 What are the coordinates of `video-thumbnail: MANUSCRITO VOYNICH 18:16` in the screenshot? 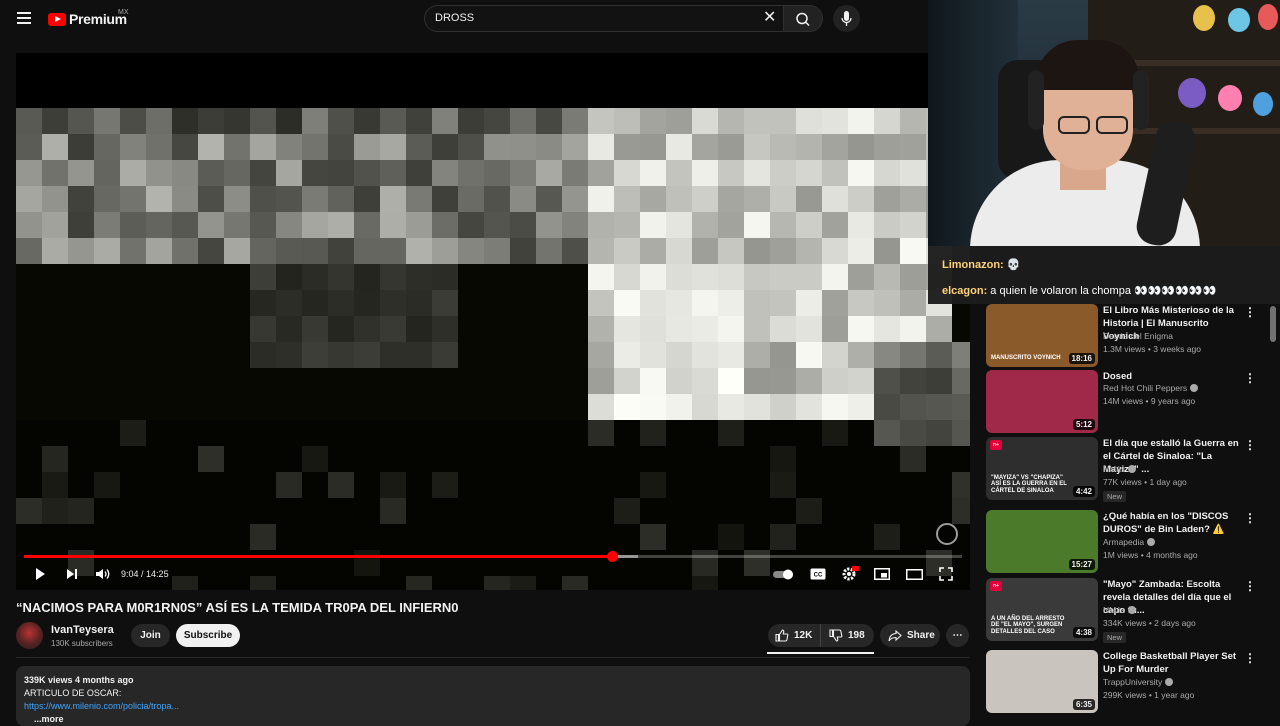 It's located at (1042, 335).